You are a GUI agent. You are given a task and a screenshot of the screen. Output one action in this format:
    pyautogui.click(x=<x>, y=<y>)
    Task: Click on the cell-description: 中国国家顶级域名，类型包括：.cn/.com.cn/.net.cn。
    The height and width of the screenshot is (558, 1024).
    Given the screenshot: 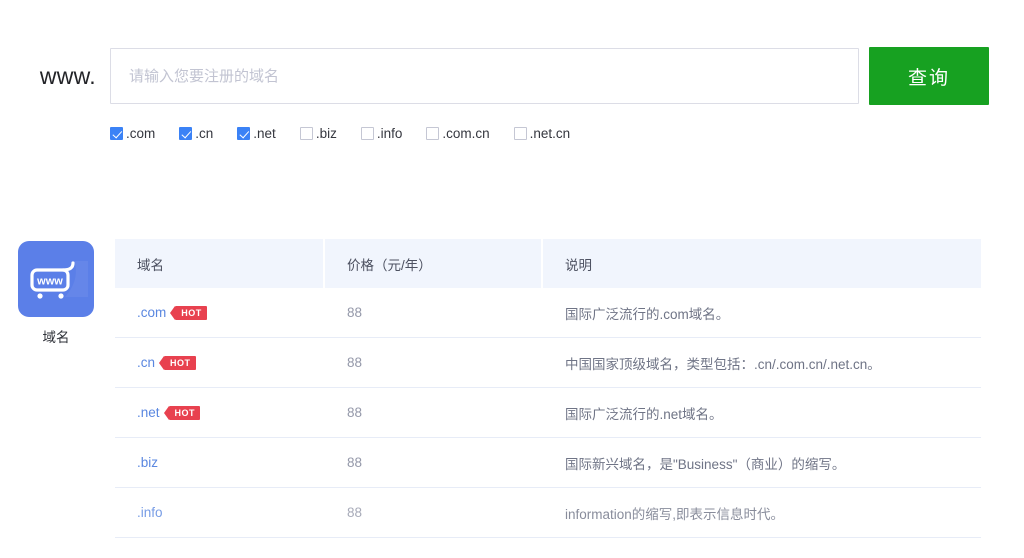 What is the action you would take?
    pyautogui.click(x=723, y=364)
    